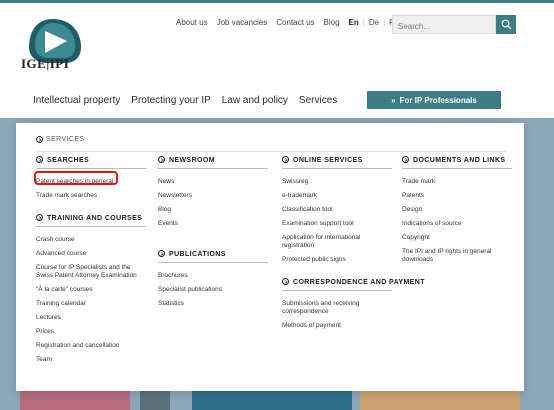 Image resolution: width=554 pixels, height=410 pixels. I want to click on search-field, so click(445, 25).